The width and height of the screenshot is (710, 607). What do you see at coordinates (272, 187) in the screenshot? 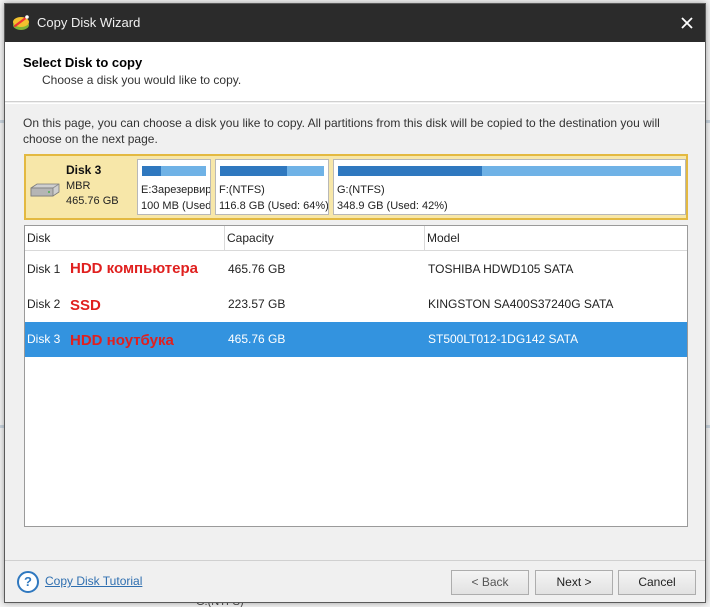
I see `partition-f: F:(NTFS) 116.8 GB (Used: 64%)` at bounding box center [272, 187].